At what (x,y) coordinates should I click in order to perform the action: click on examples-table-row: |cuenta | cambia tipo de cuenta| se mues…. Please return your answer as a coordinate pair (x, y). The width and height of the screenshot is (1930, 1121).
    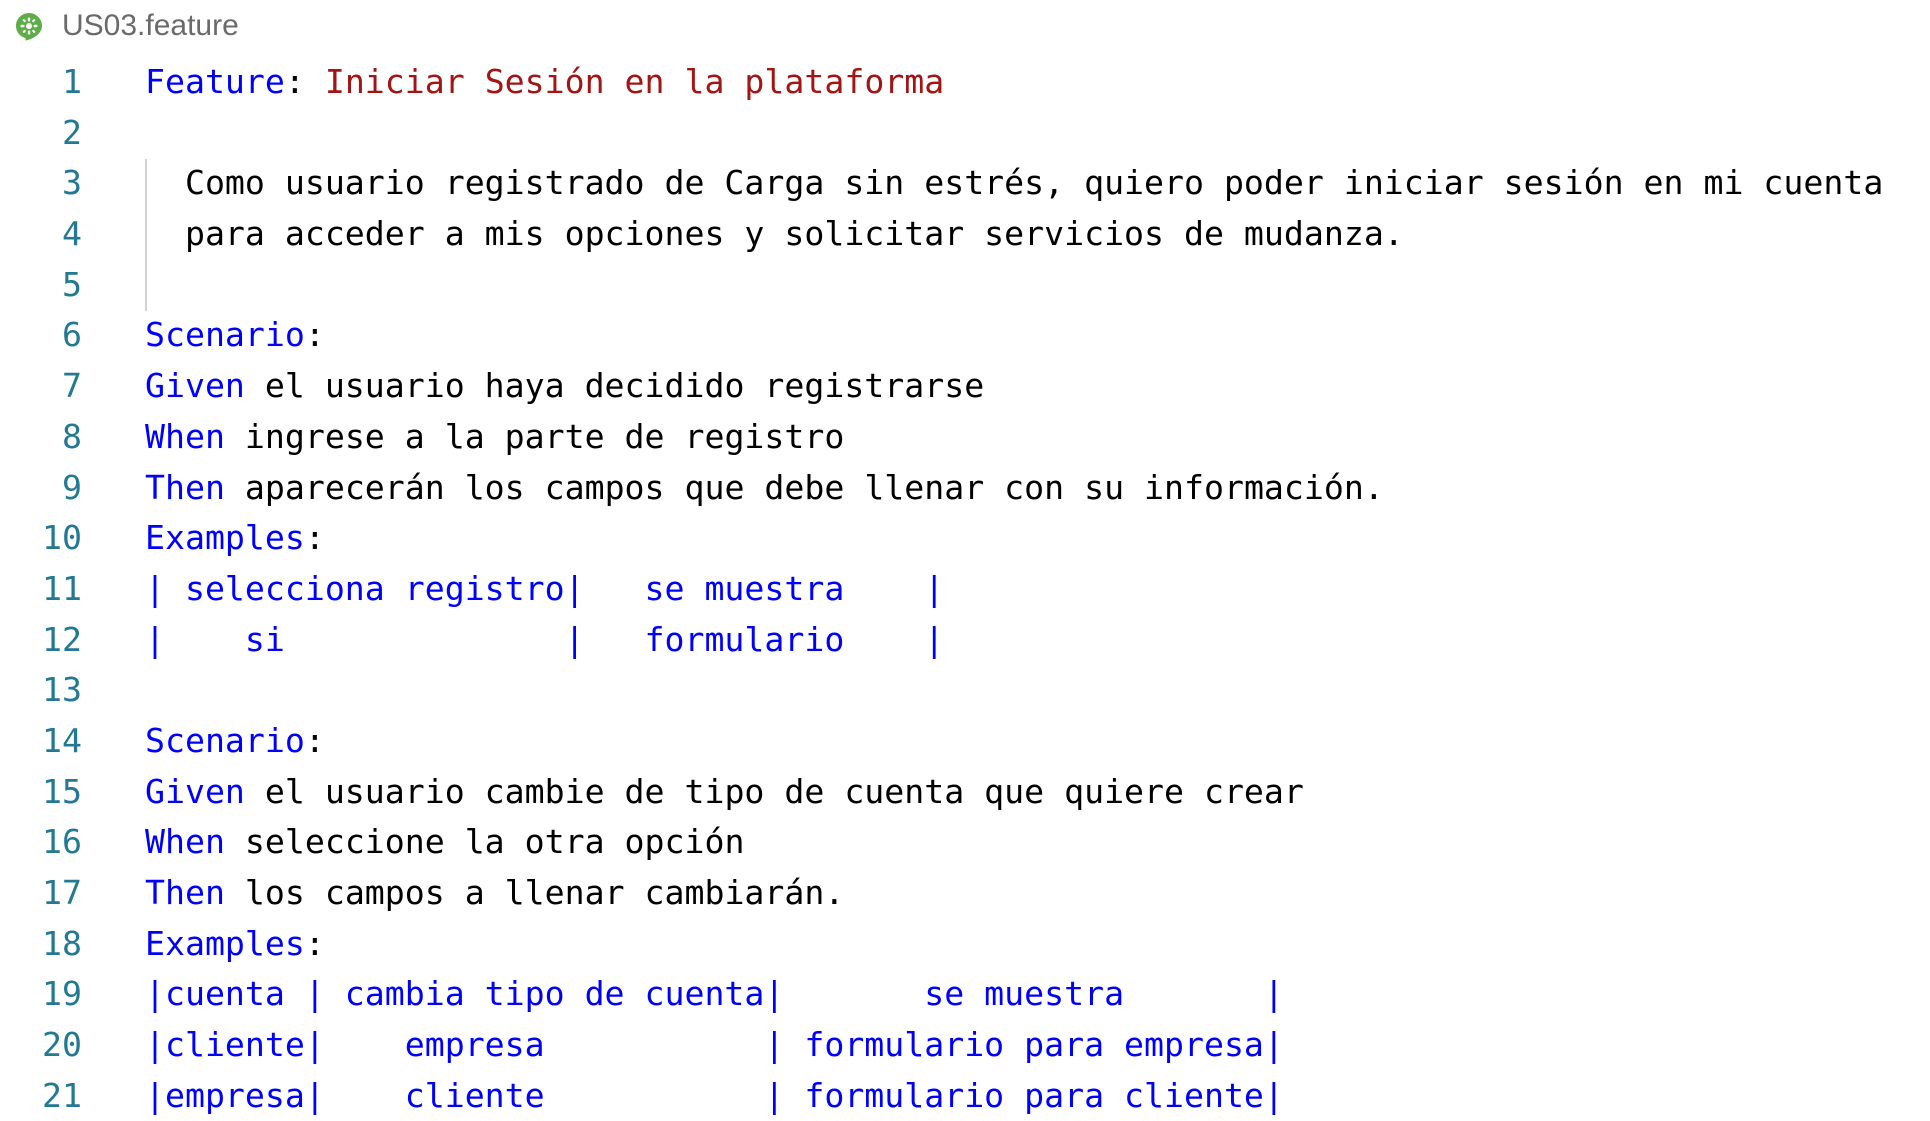
    Looking at the image, I should click on (714, 994).